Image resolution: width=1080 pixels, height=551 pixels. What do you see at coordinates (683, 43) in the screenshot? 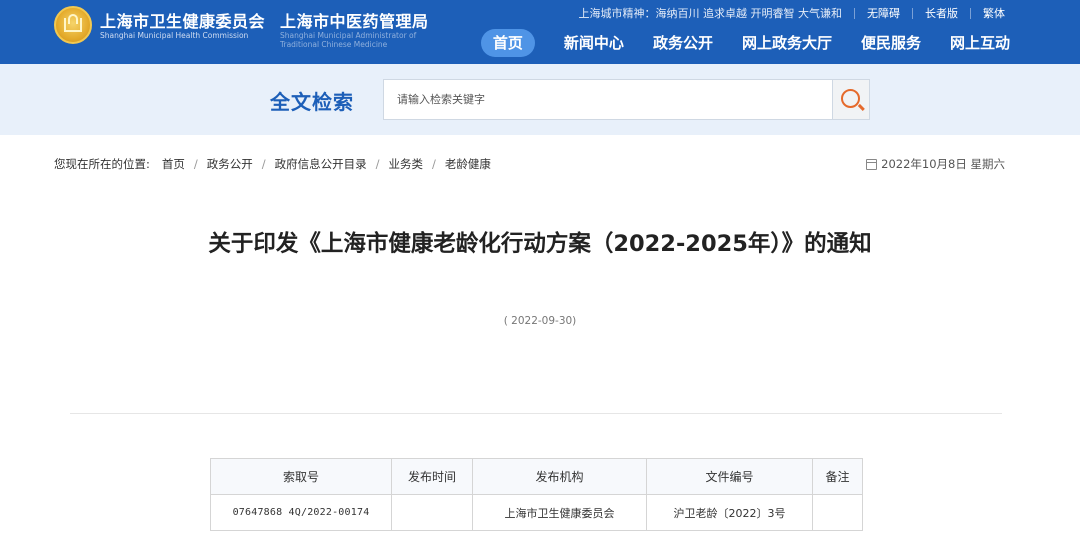
I see `nav-government-affairs: 政务公开` at bounding box center [683, 43].